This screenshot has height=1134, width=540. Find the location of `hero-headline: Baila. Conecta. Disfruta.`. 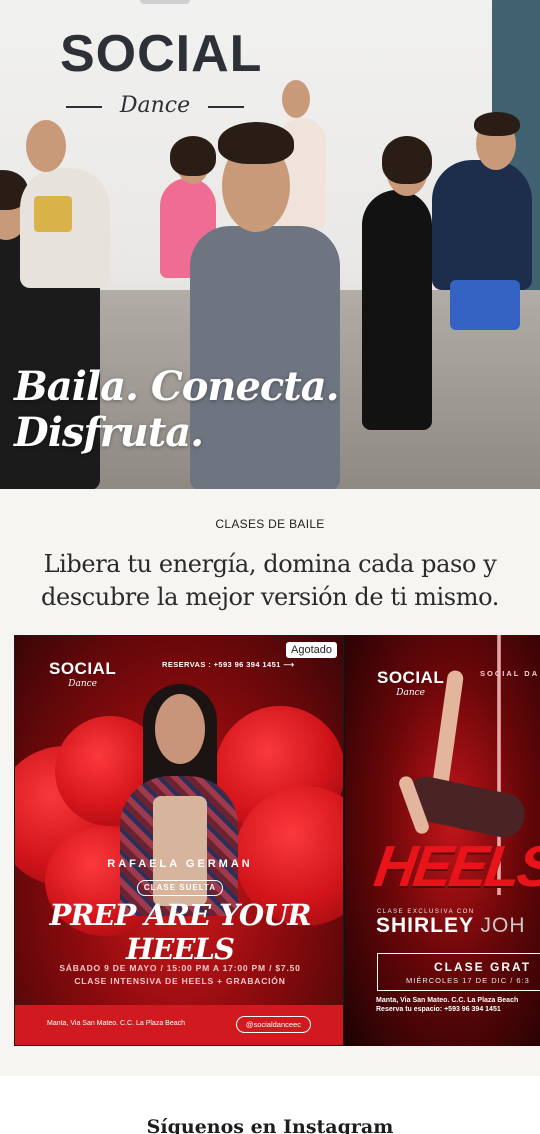

hero-headline: Baila. Conecta. Disfruta. is located at coordinates (184, 410).